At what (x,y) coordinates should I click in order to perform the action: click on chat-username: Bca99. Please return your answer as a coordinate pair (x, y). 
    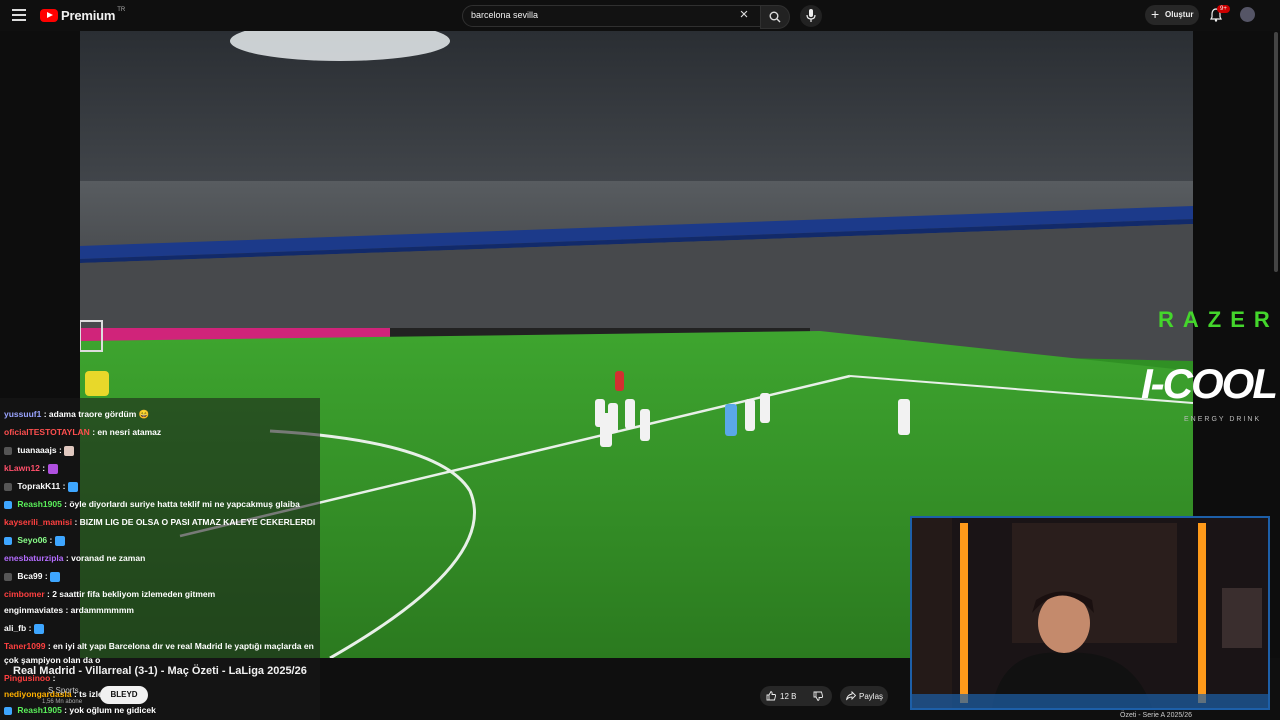
    Looking at the image, I should click on (30, 576).